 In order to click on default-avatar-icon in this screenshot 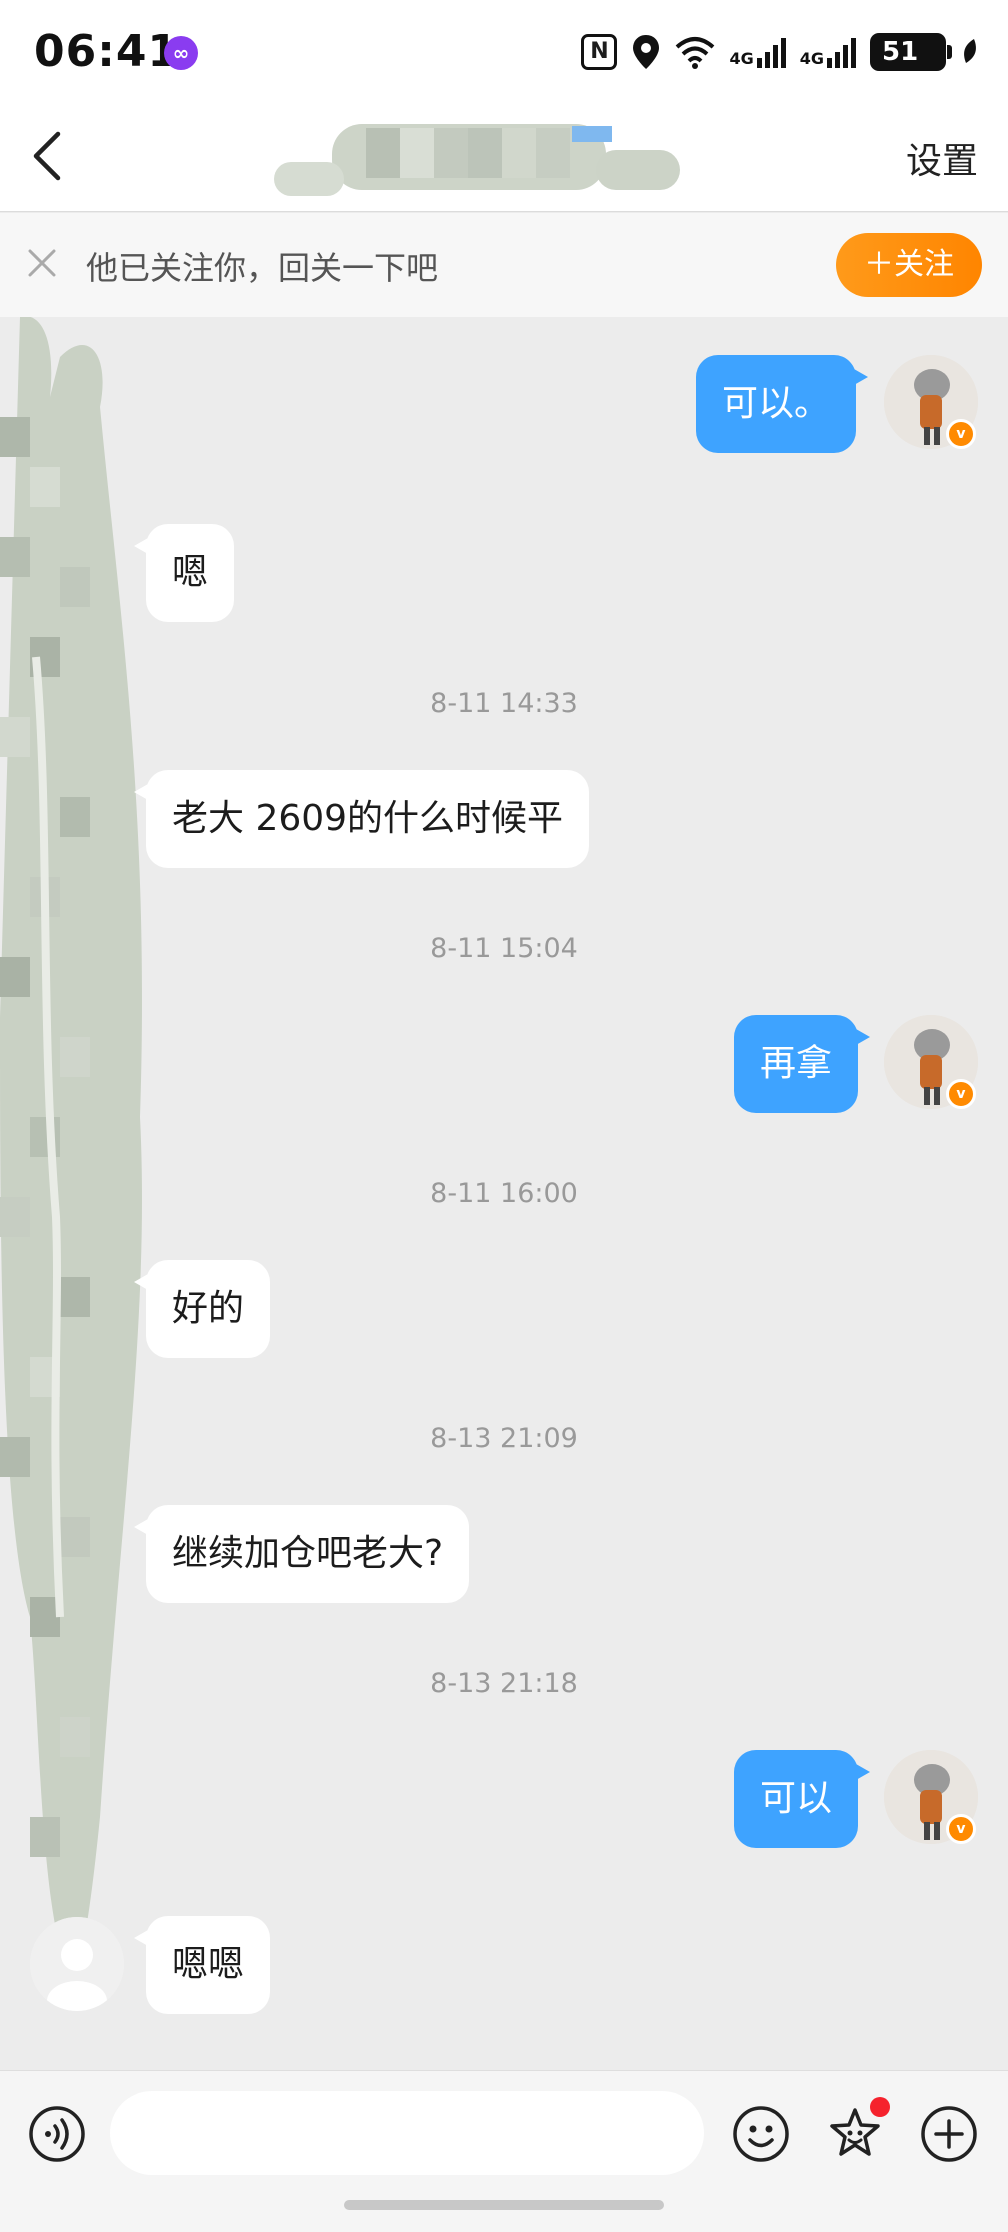, I will do `click(77, 1964)`.